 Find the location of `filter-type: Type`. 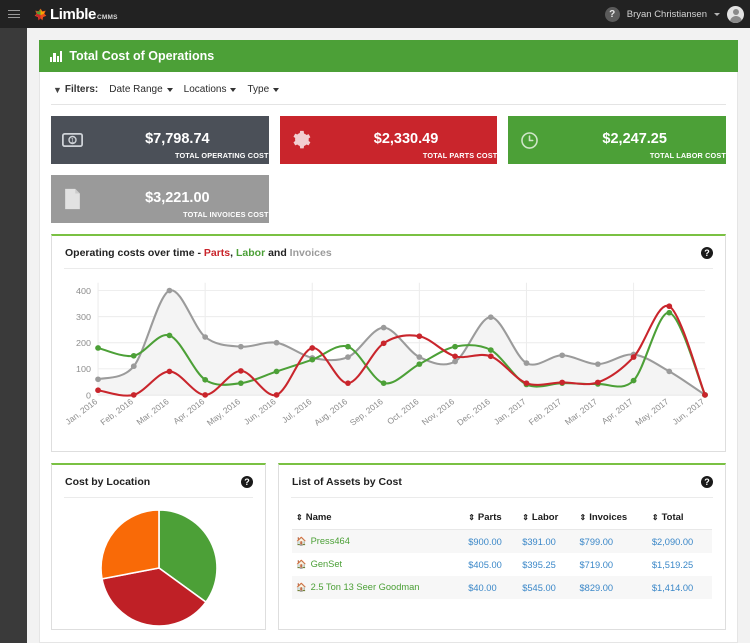

filter-type: Type is located at coordinates (263, 89).